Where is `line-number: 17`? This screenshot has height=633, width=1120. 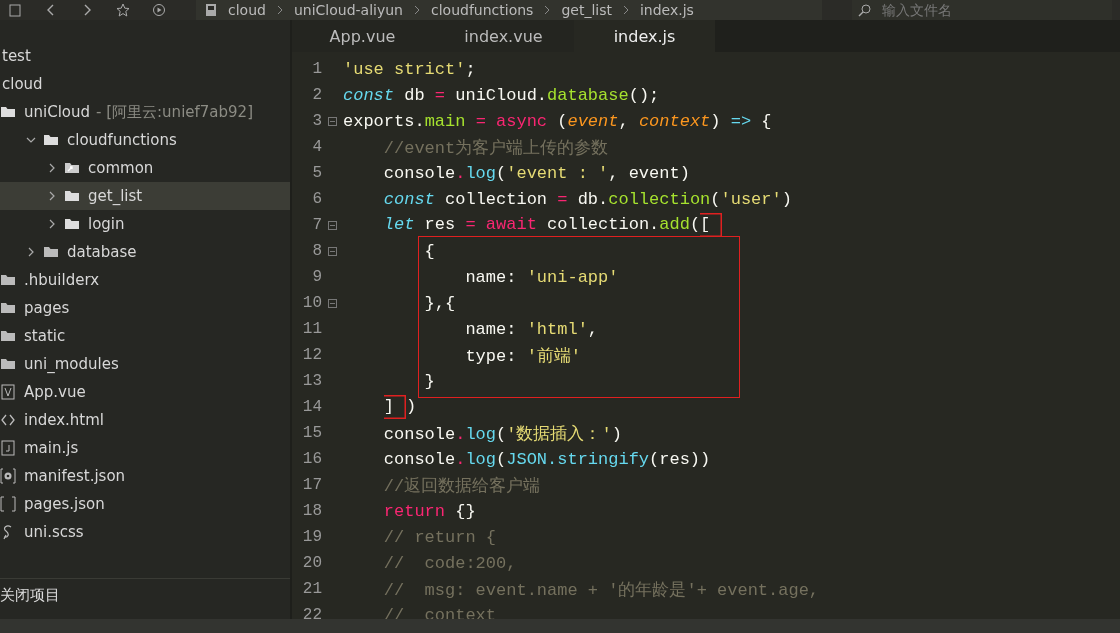 line-number: 17 is located at coordinates (311, 485).